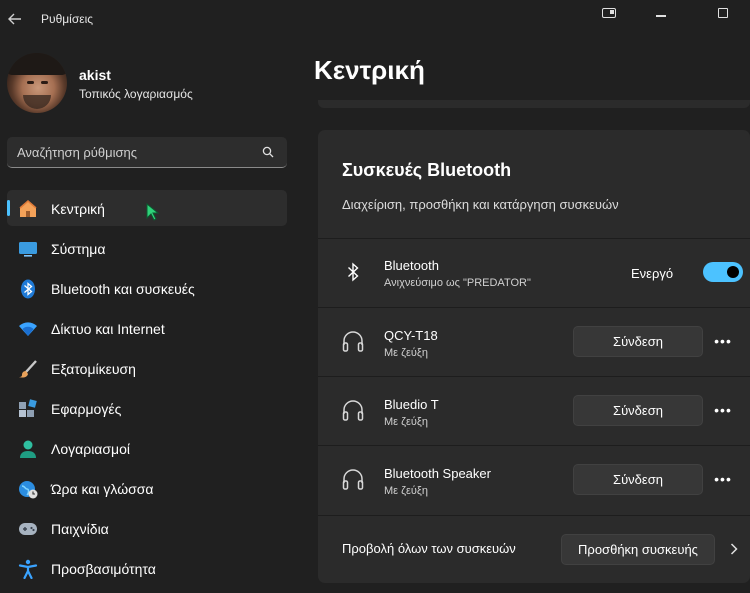 The height and width of the screenshot is (593, 750). Describe the element at coordinates (95, 75) in the screenshot. I see `user-name: akist` at that location.